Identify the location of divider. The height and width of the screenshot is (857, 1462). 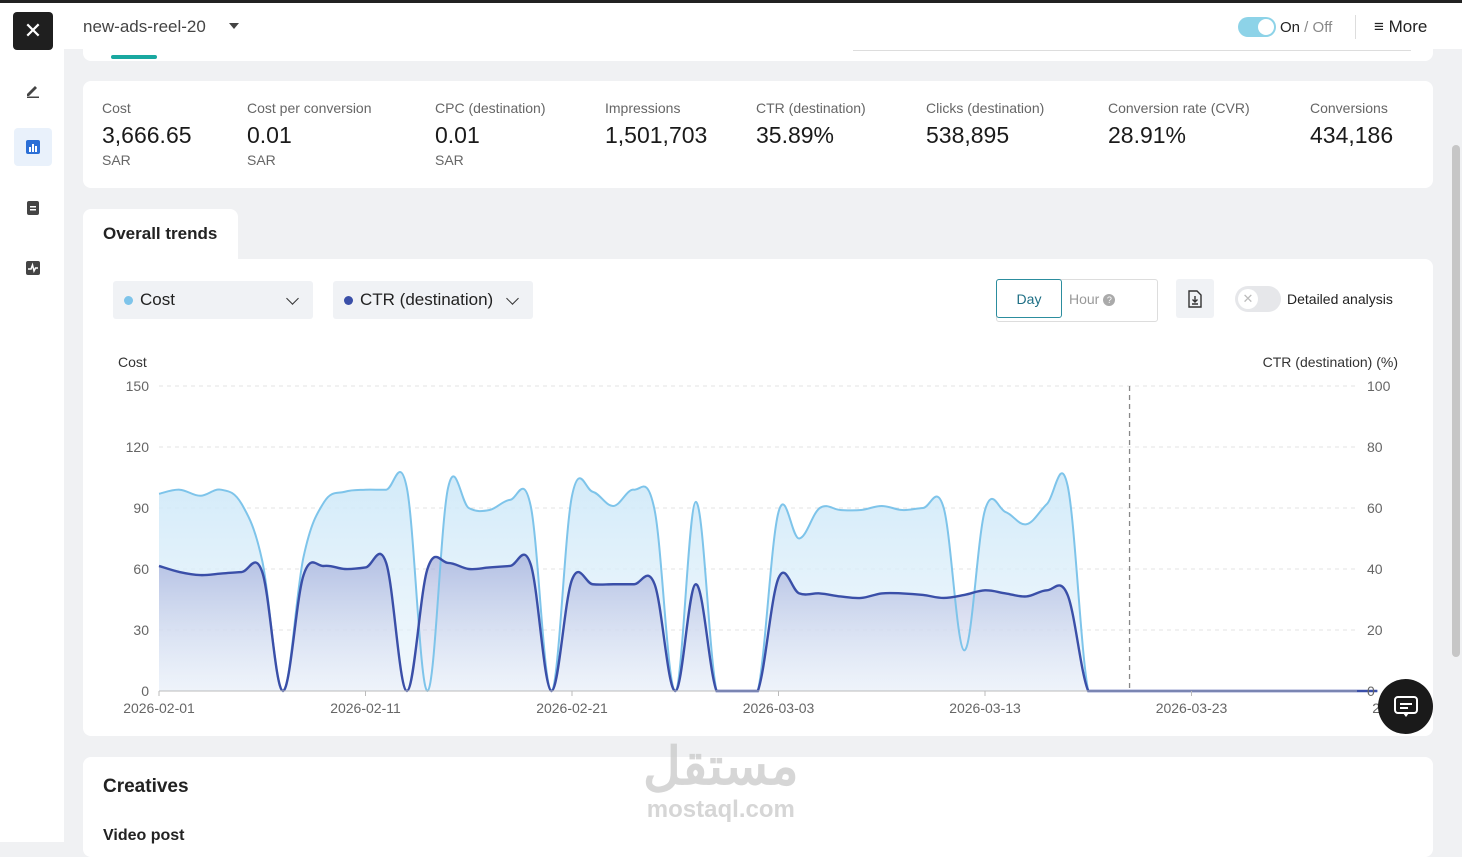
(1355, 27).